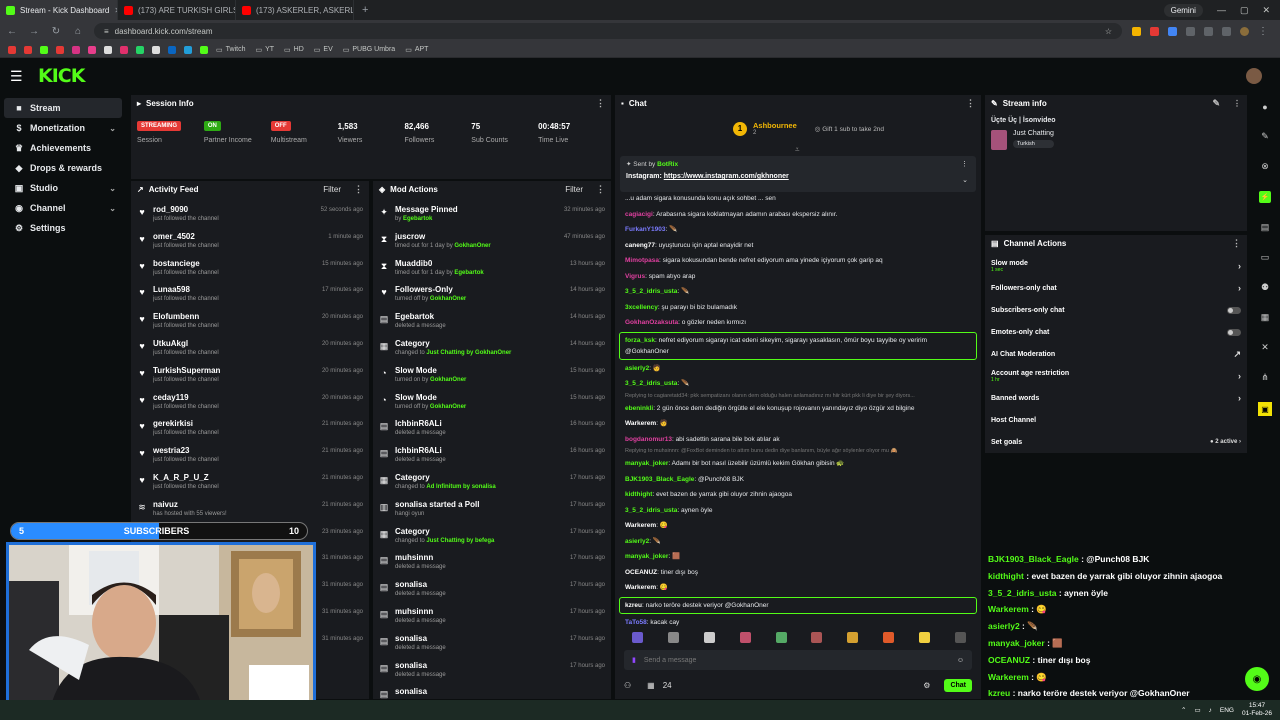  What do you see at coordinates (63, 128) in the screenshot?
I see `sidebar-item-monetization: $ Monetization ⌄` at bounding box center [63, 128].